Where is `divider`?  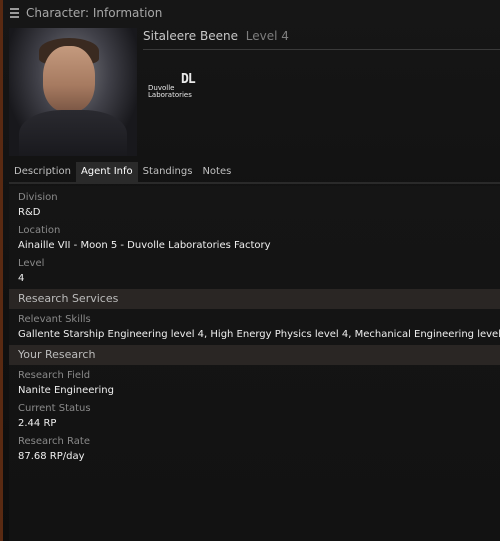
divider is located at coordinates (321, 49).